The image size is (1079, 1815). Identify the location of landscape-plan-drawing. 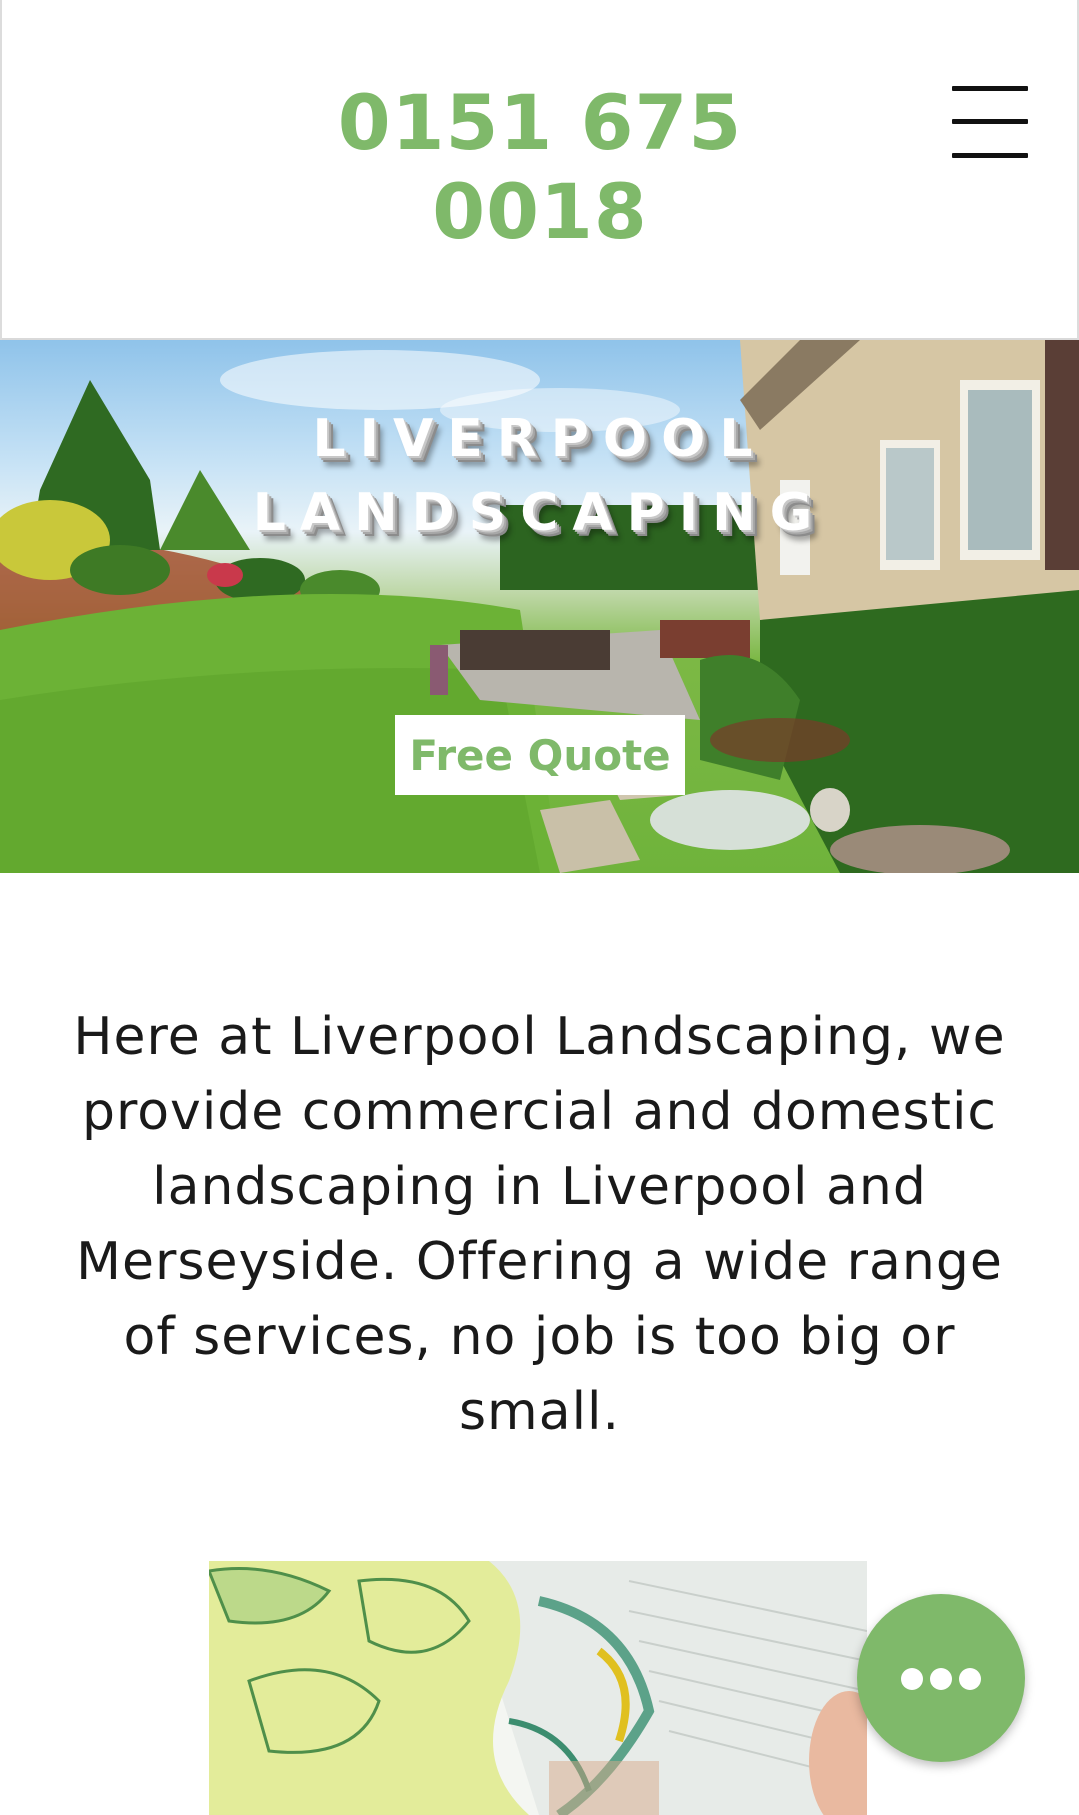
(538, 1688).